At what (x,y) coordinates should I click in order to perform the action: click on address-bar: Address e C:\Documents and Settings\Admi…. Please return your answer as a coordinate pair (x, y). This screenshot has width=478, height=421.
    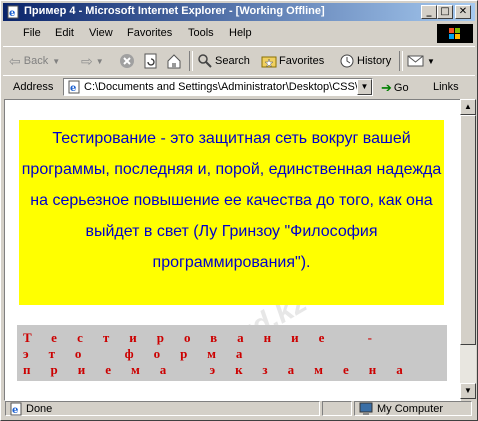
    Looking at the image, I should click on (239, 86).